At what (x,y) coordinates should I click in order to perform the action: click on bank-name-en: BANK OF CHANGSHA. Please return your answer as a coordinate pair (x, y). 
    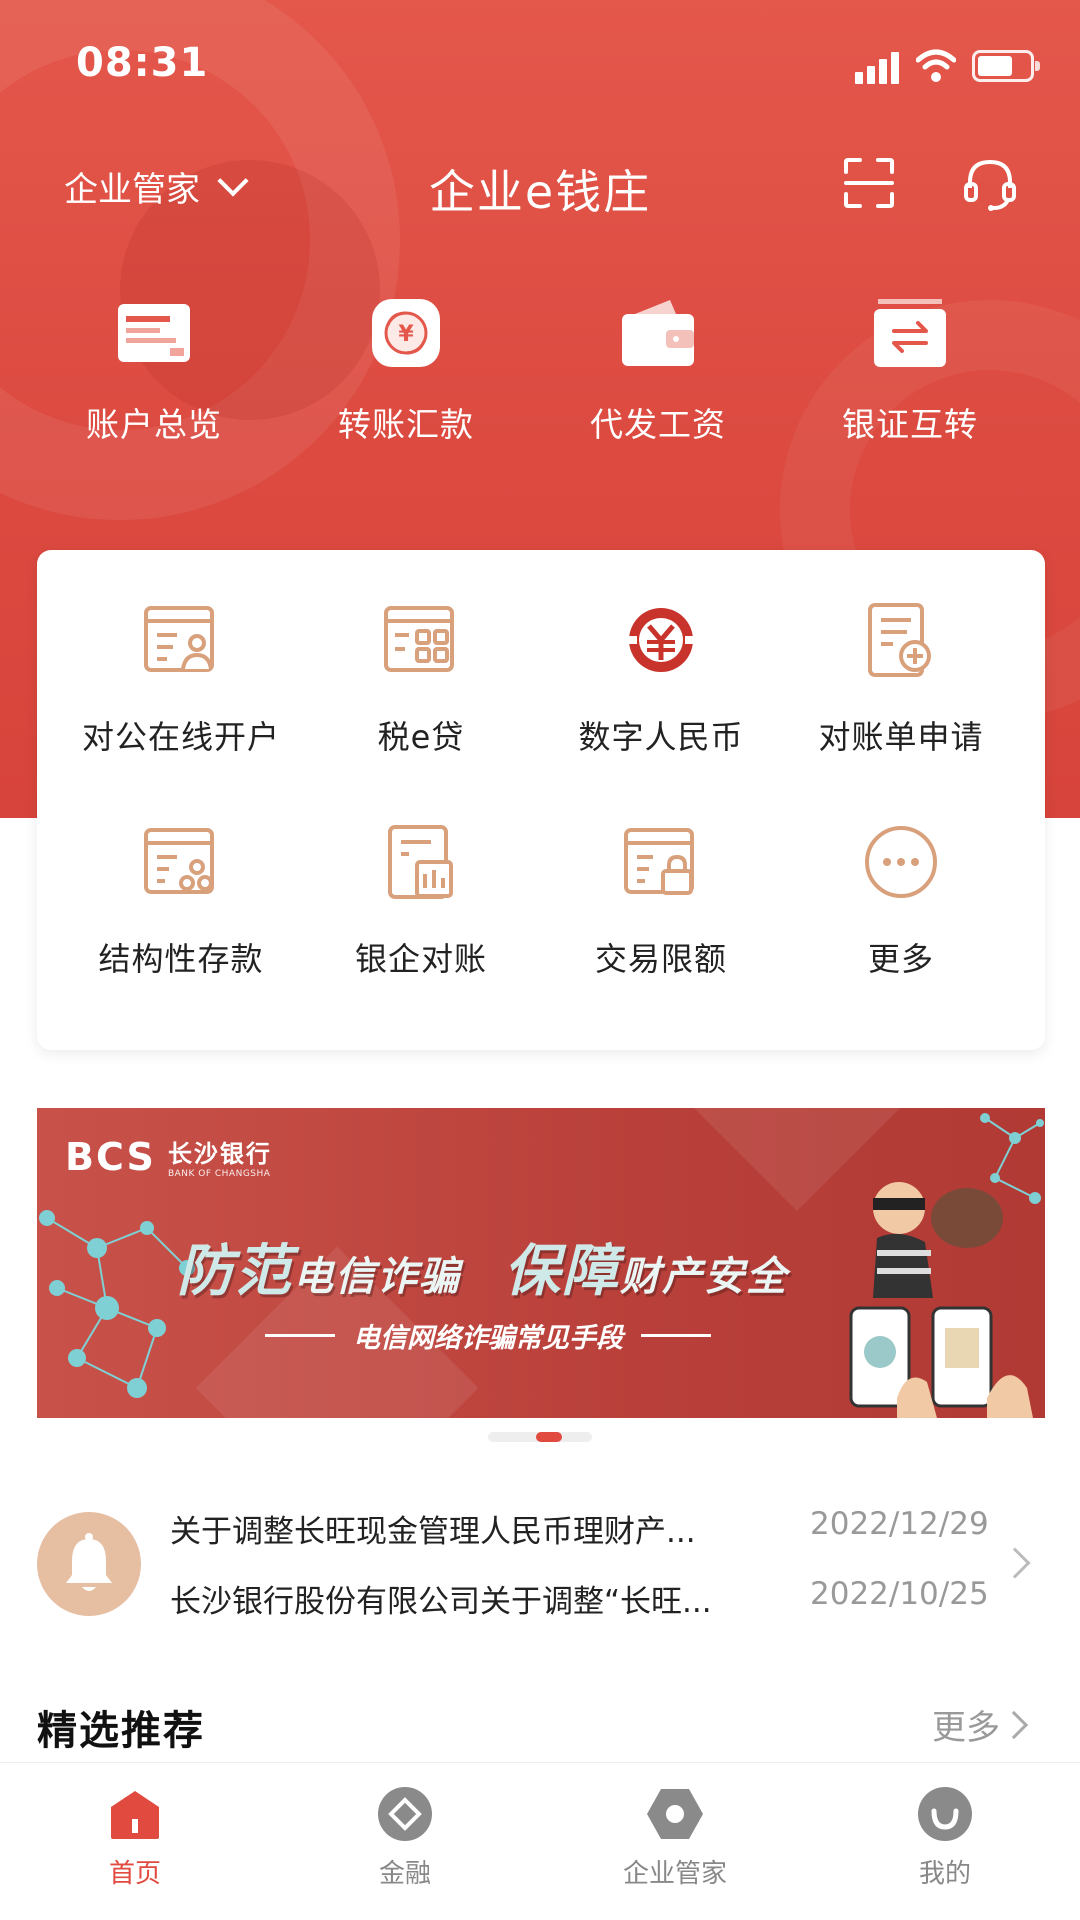
    Looking at the image, I should click on (219, 1174).